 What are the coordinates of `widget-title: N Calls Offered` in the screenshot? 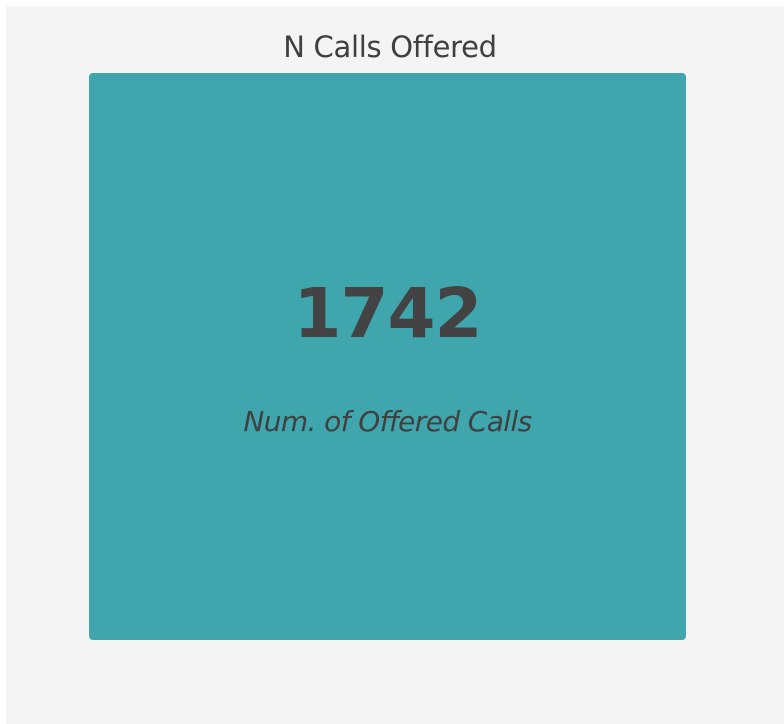 It's located at (395, 47).